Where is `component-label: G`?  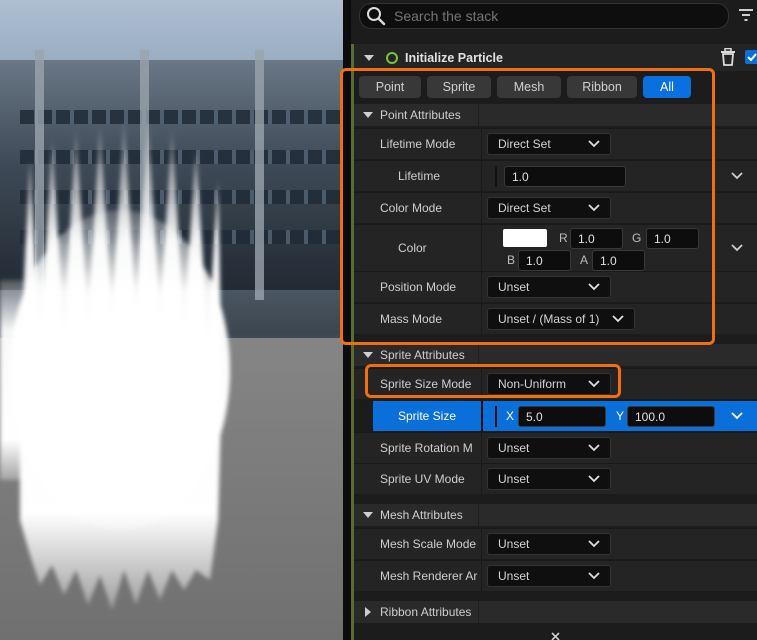 component-label: G is located at coordinates (637, 238).